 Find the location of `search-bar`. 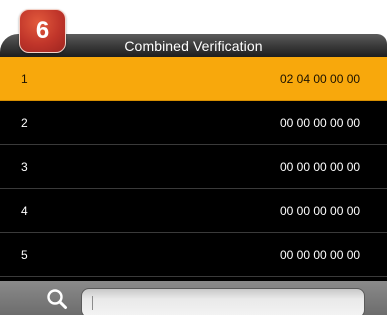

search-bar is located at coordinates (193, 298).